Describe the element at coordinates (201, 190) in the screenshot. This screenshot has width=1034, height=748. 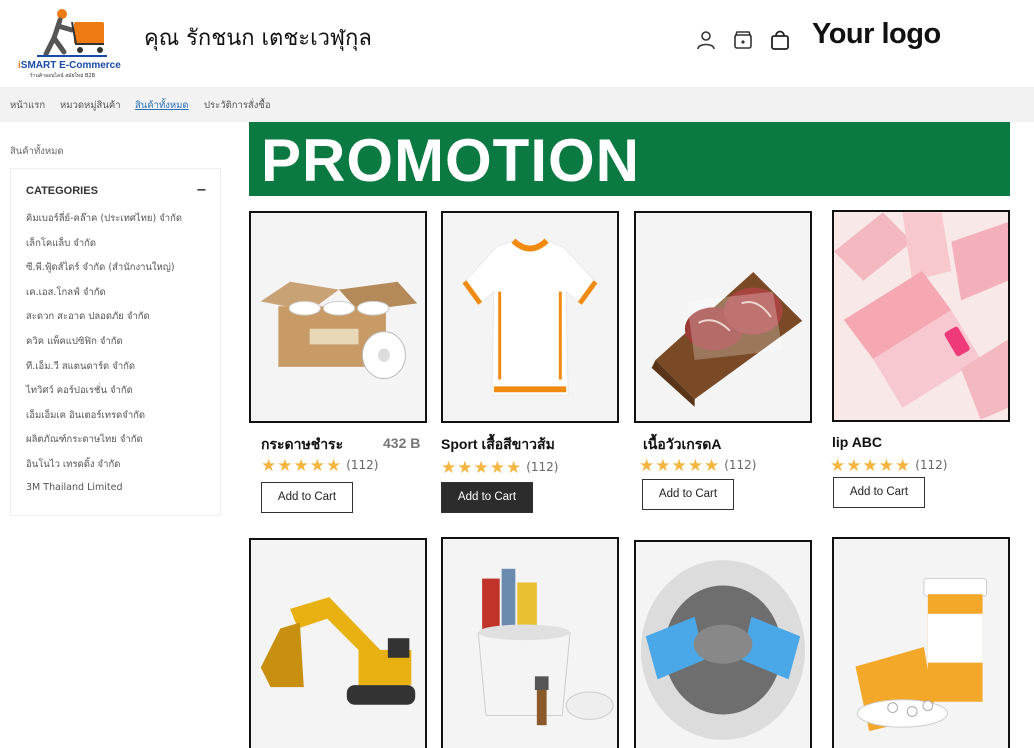
I see `collapse-icon: −` at that location.